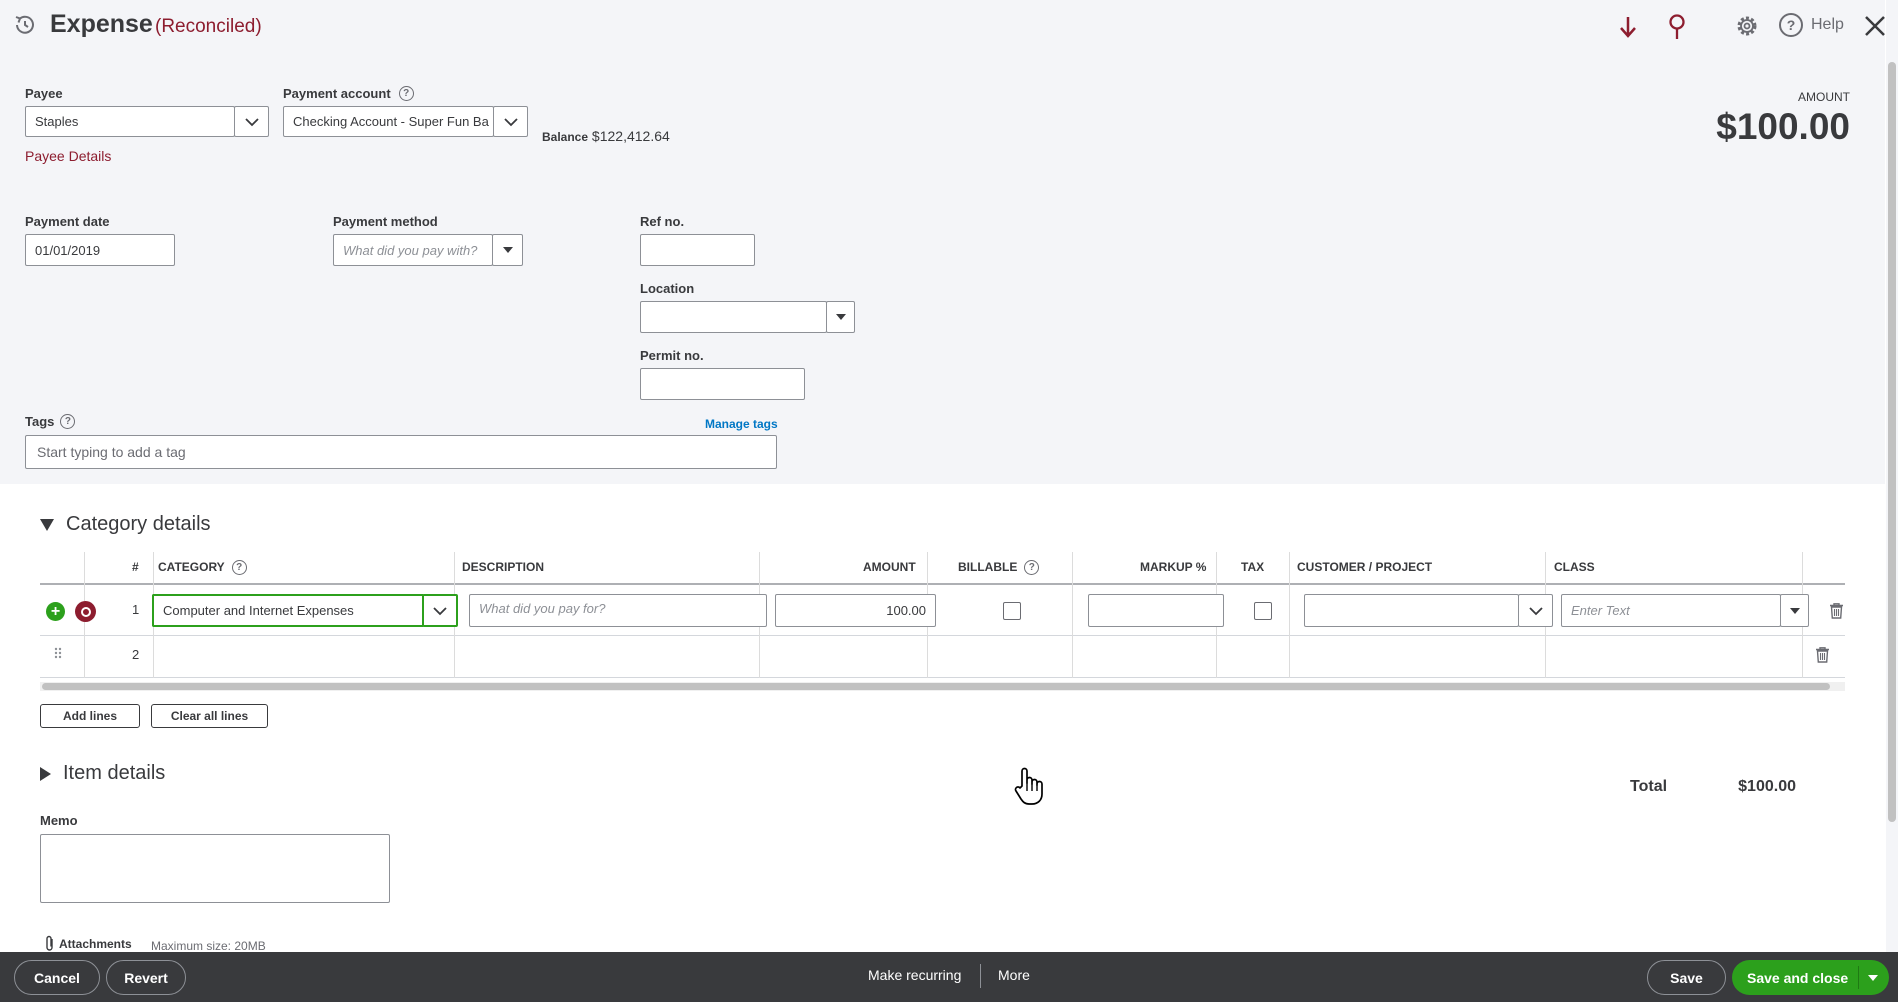  Describe the element at coordinates (135, 567) in the screenshot. I see `column-header-num: #` at that location.